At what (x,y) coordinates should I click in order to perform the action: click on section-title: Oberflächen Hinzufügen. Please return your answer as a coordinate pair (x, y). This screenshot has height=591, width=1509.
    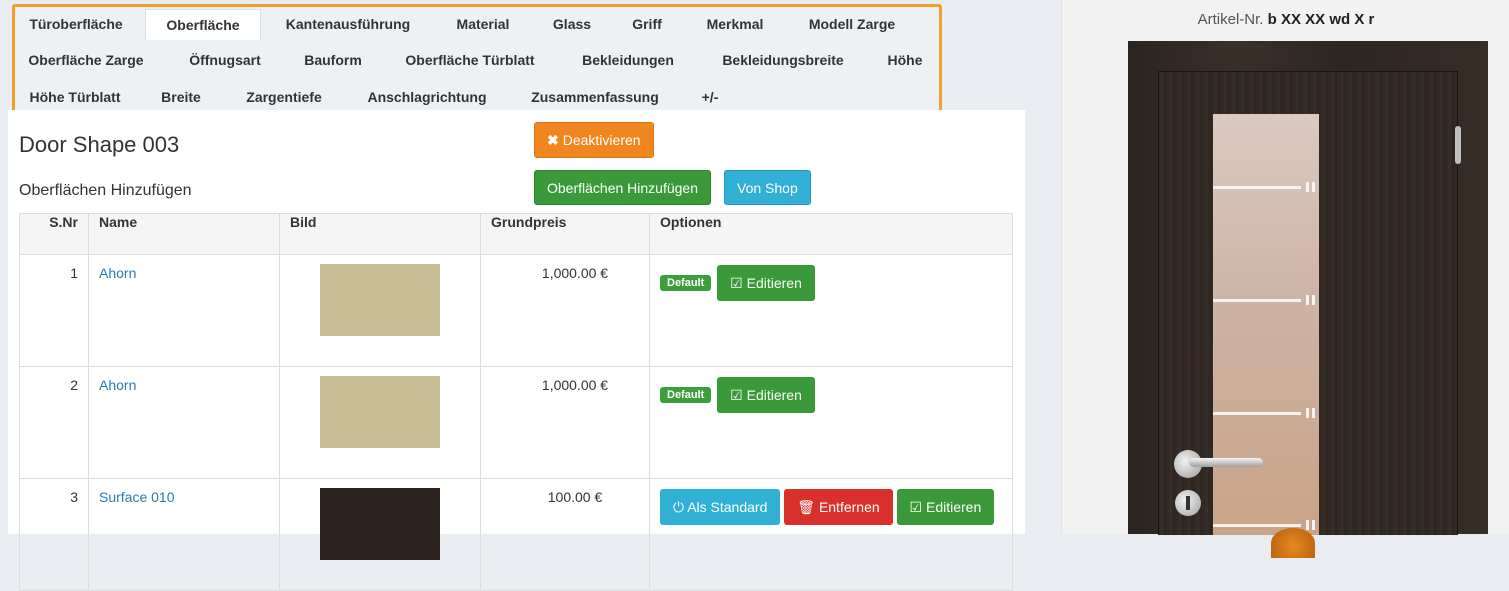
    Looking at the image, I should click on (105, 190).